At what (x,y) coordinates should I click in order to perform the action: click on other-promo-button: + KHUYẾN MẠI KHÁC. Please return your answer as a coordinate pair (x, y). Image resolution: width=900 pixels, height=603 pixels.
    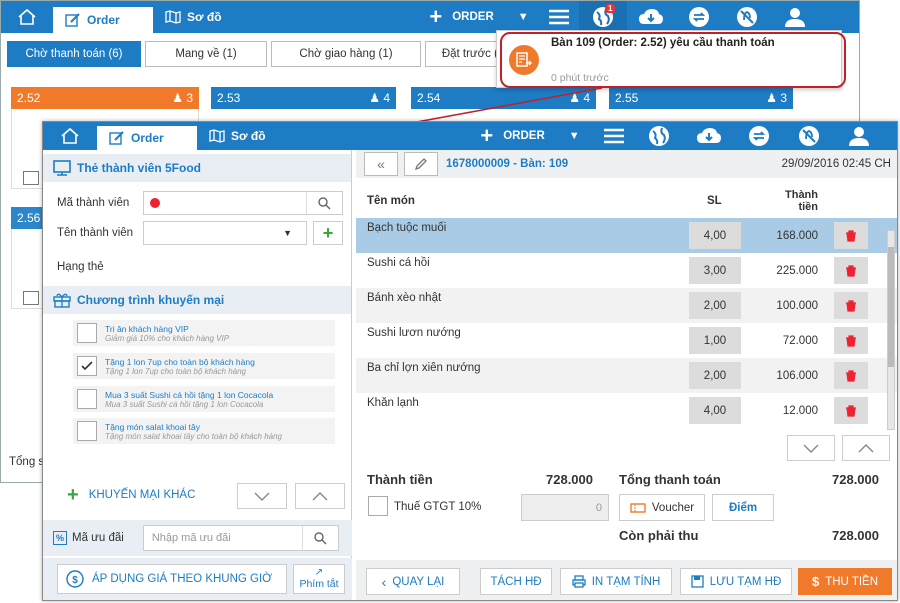
    Looking at the image, I should click on (135, 495).